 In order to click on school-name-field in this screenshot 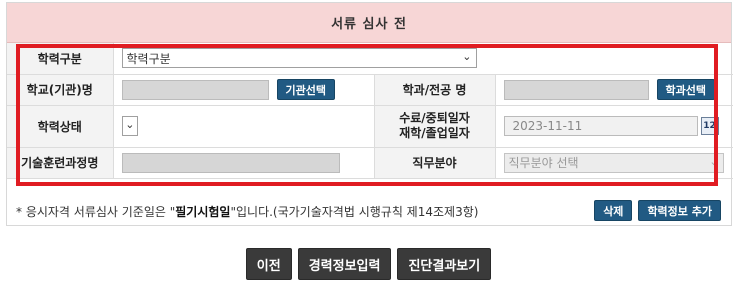, I will do `click(195, 89)`.